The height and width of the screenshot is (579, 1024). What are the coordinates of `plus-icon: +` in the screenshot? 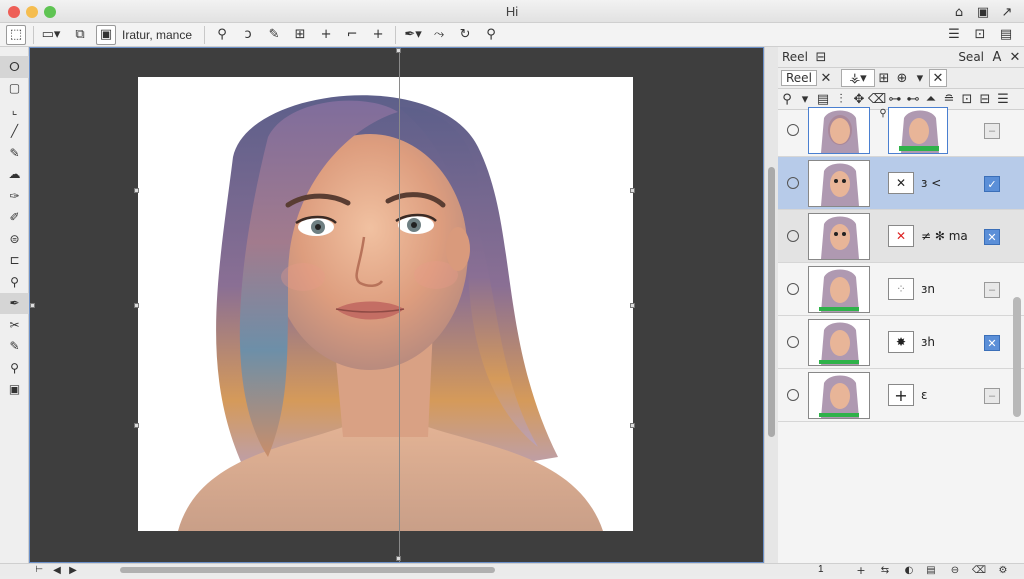 It's located at (378, 35).